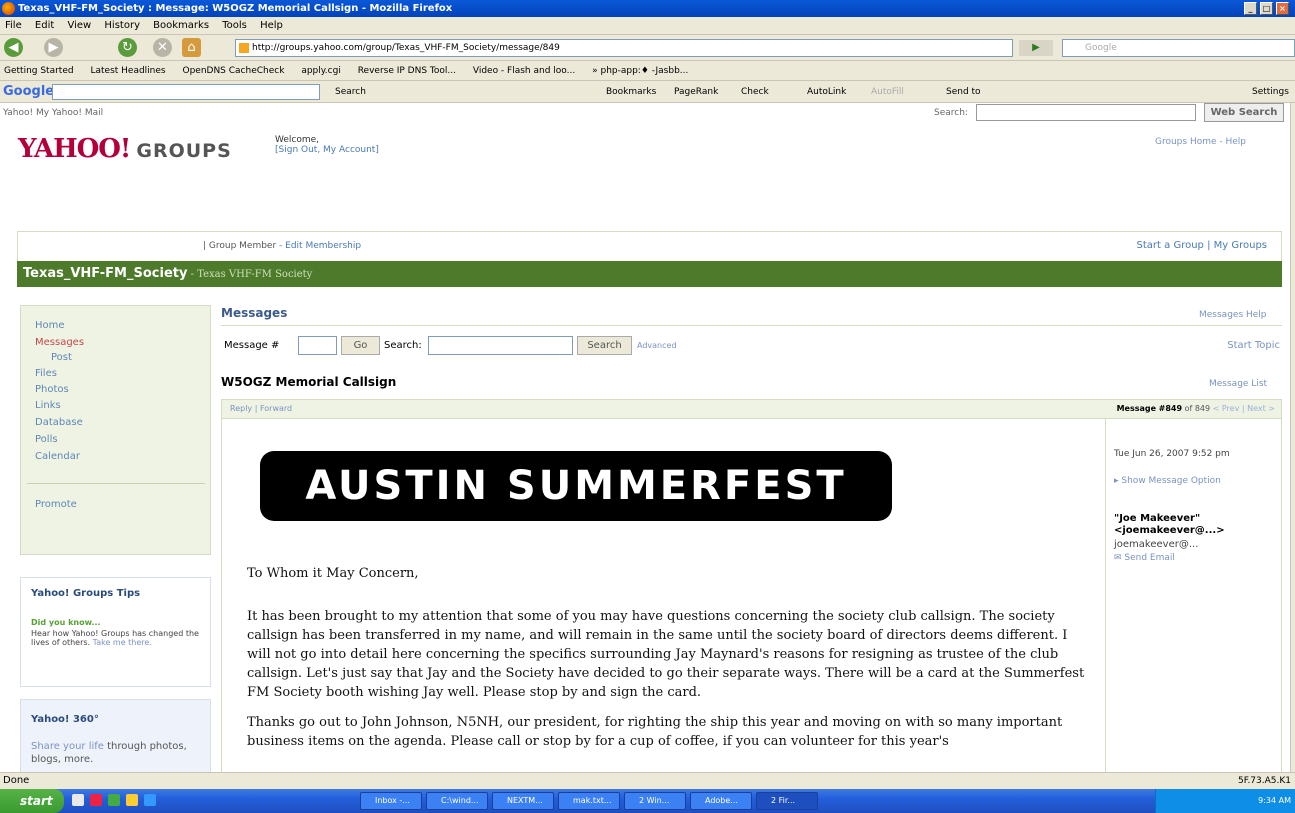 The image size is (1295, 813). Describe the element at coordinates (1266, 8) in the screenshot. I see `maximize-button: □` at that location.